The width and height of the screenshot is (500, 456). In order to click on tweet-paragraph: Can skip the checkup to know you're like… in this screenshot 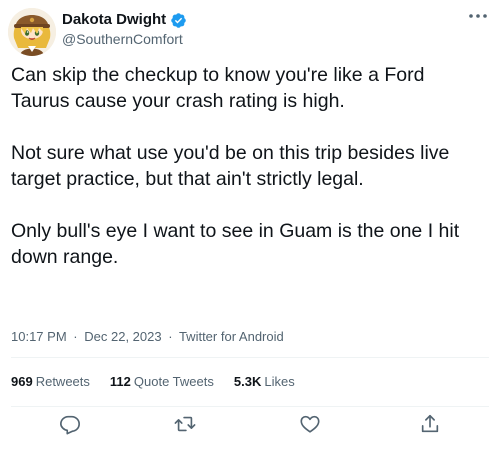, I will do `click(218, 88)`.